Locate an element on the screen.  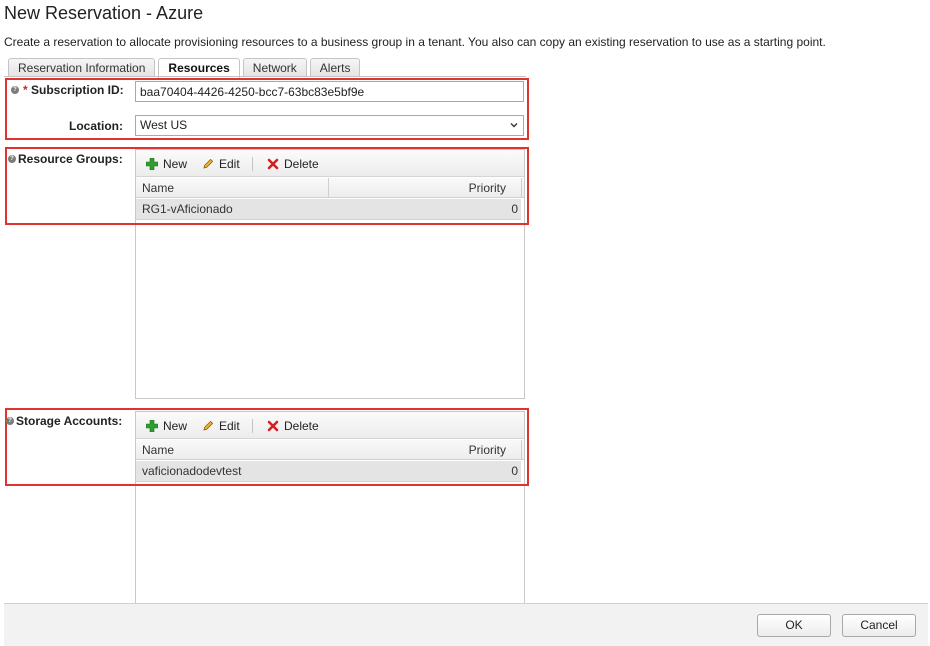
required-marker: * is located at coordinates (25, 90).